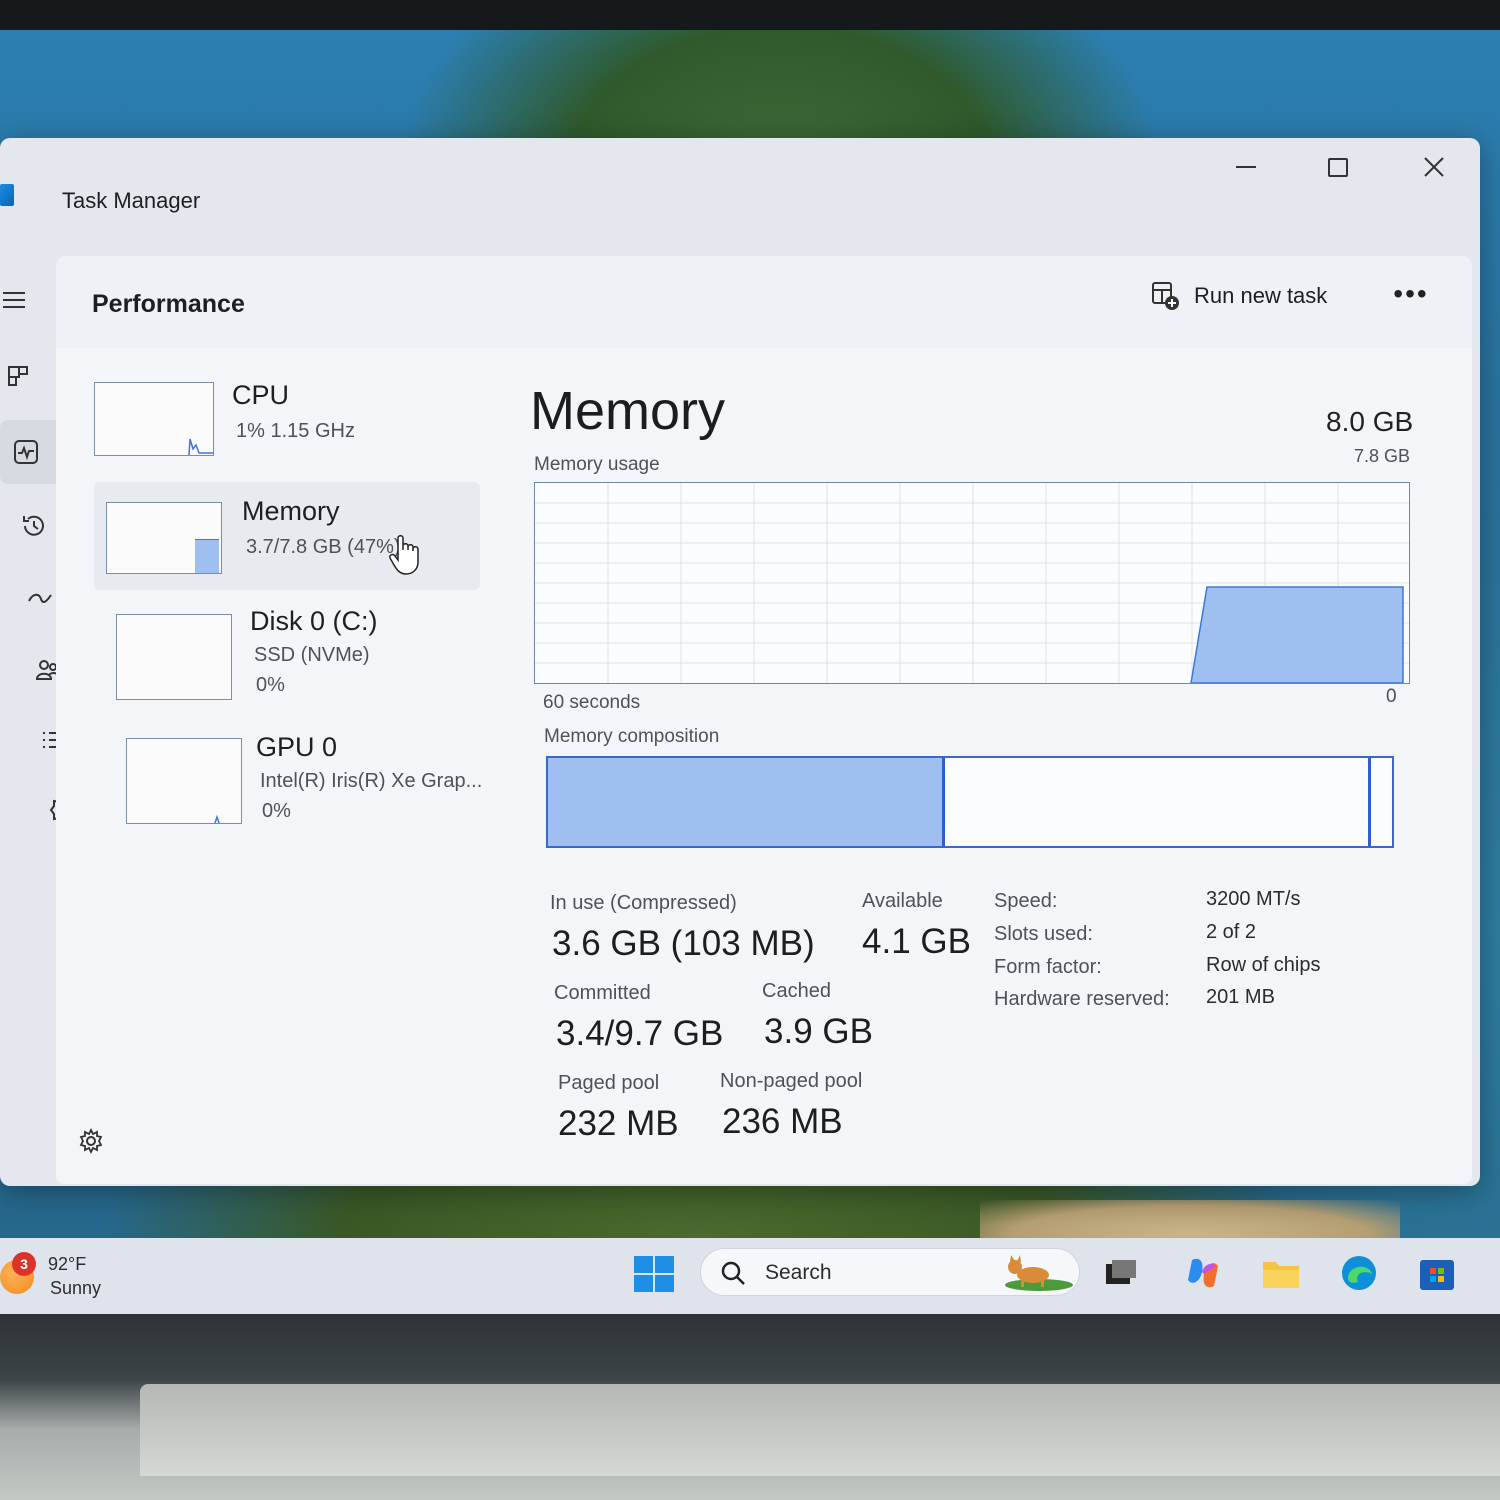 The width and height of the screenshot is (1500, 1500). I want to click on device-name: CPU, so click(261, 395).